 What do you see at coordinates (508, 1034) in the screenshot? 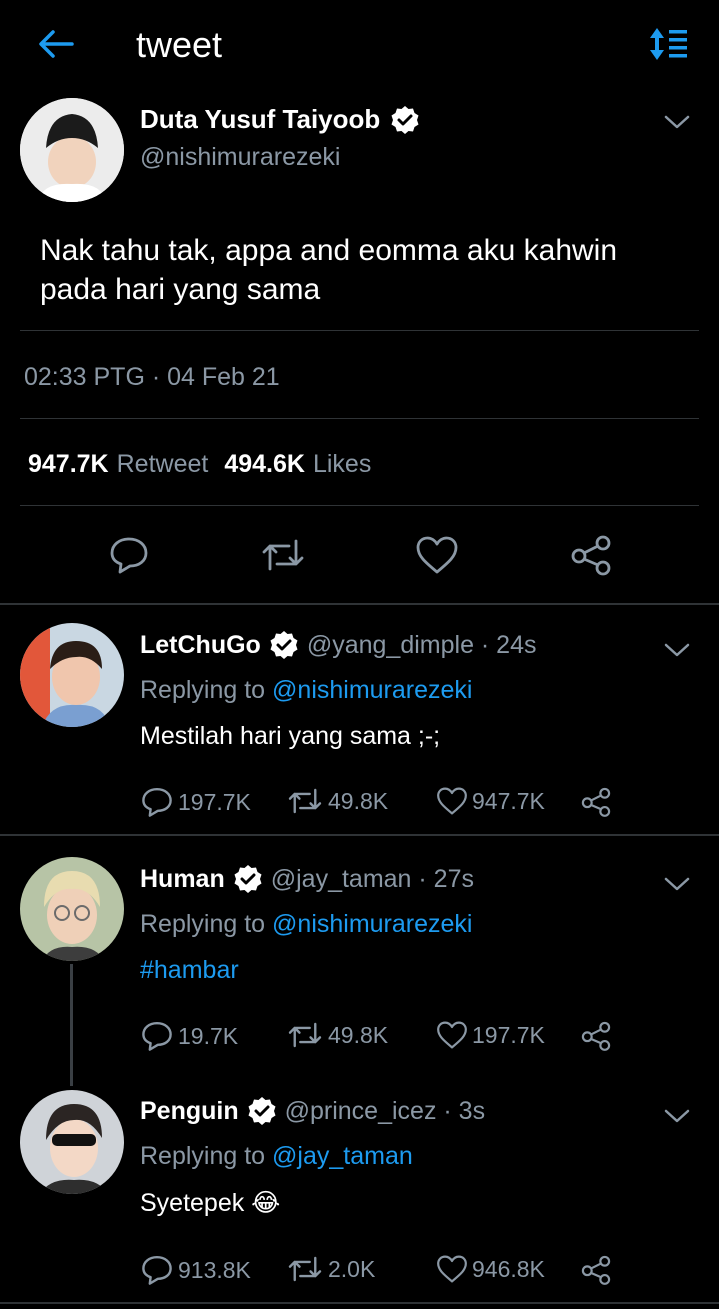
I see `like-count: 197.7K` at bounding box center [508, 1034].